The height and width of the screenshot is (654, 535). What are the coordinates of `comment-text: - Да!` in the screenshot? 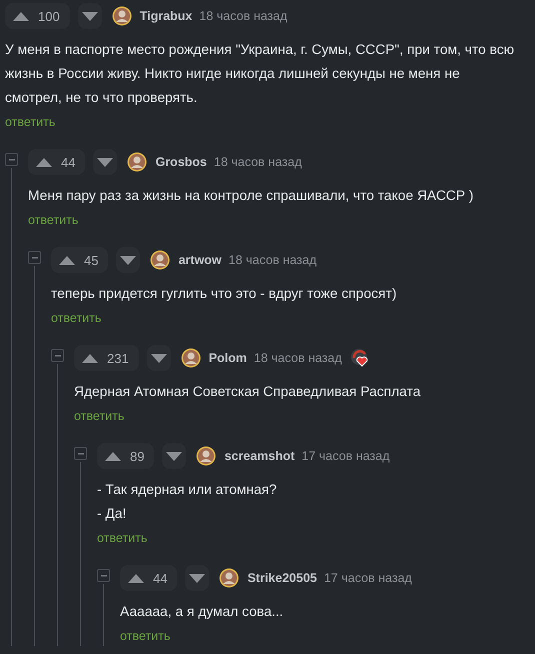 It's located at (112, 514).